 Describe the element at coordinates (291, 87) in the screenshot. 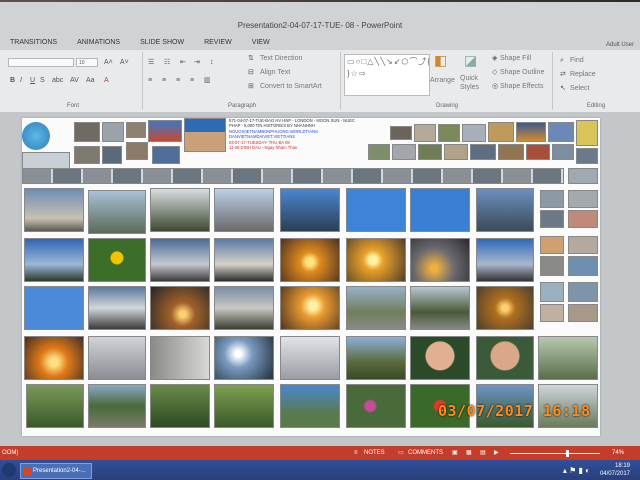

I see `convert-smartart-button: Convert to SmartArt` at that location.